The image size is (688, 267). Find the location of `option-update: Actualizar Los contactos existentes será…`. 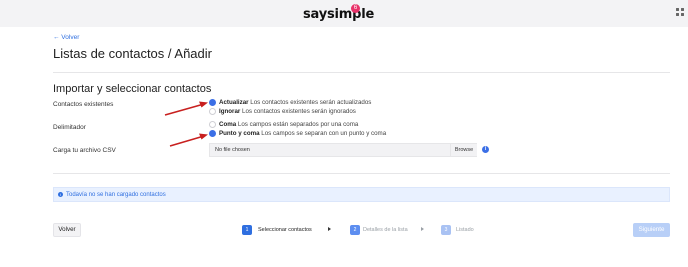

option-update: Actualizar Los contactos existentes será… is located at coordinates (295, 102).